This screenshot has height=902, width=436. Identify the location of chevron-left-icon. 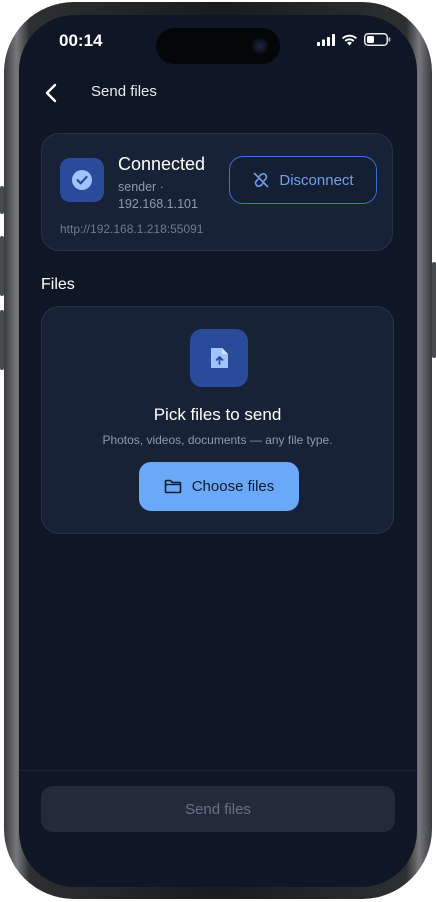
(51, 93).